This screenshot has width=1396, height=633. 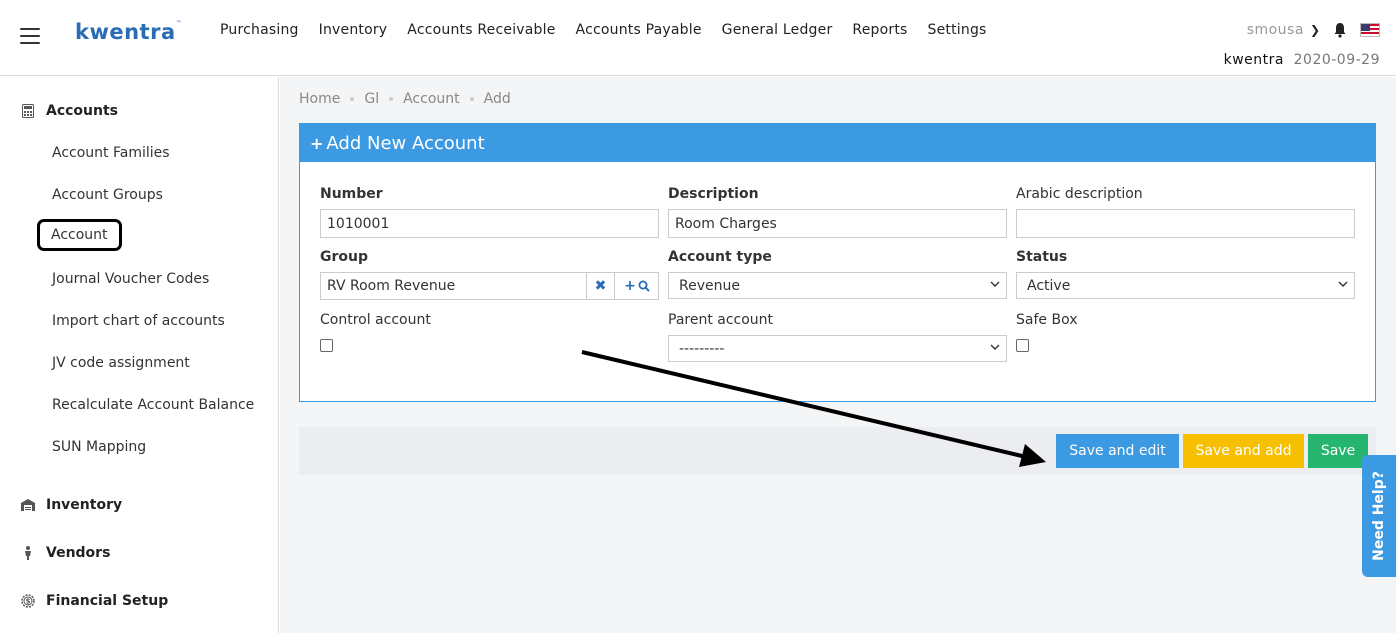 What do you see at coordinates (28, 505) in the screenshot?
I see `warehouse-icon` at bounding box center [28, 505].